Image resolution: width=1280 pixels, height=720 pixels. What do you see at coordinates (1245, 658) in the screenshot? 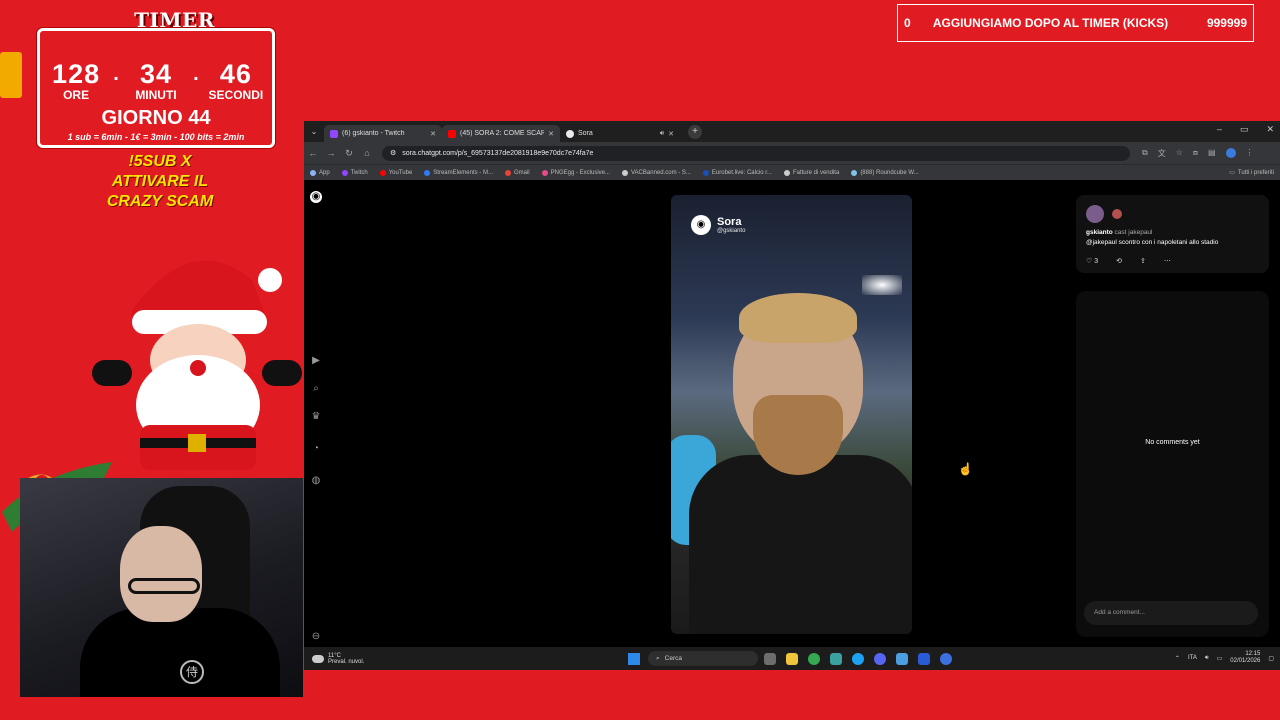
I see `clock: 12:15 02/01/2026` at bounding box center [1245, 658].